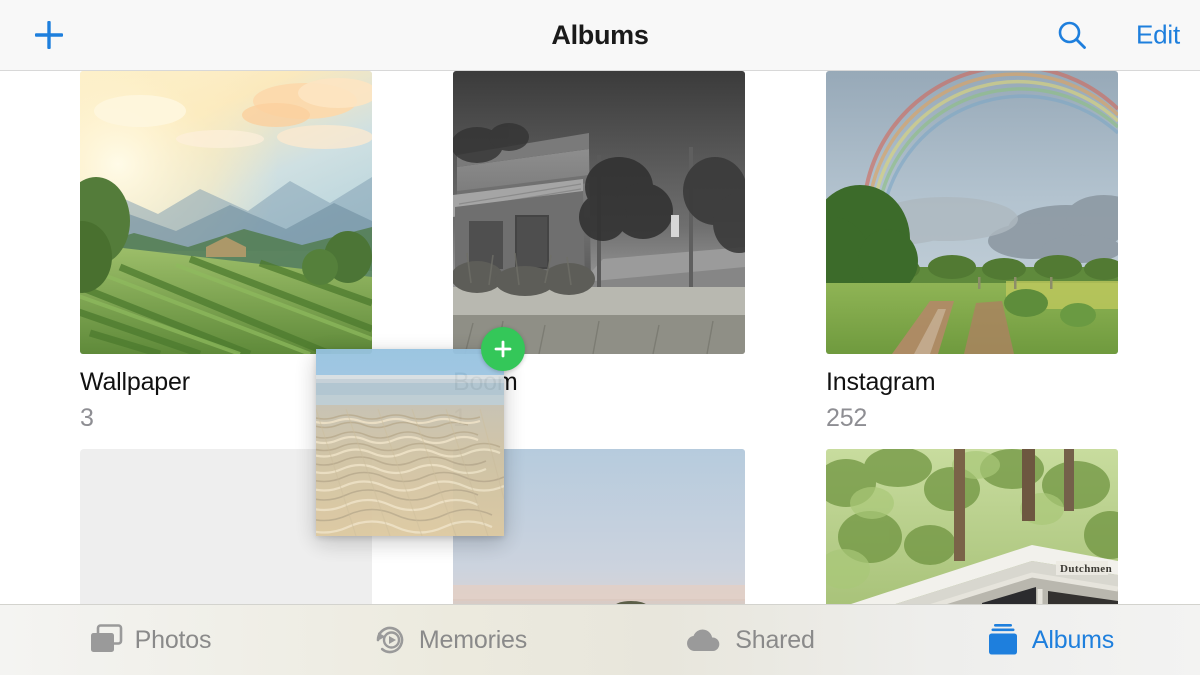 The height and width of the screenshot is (675, 1200). I want to click on vineyard-sunset-mountains-art, so click(226, 212).